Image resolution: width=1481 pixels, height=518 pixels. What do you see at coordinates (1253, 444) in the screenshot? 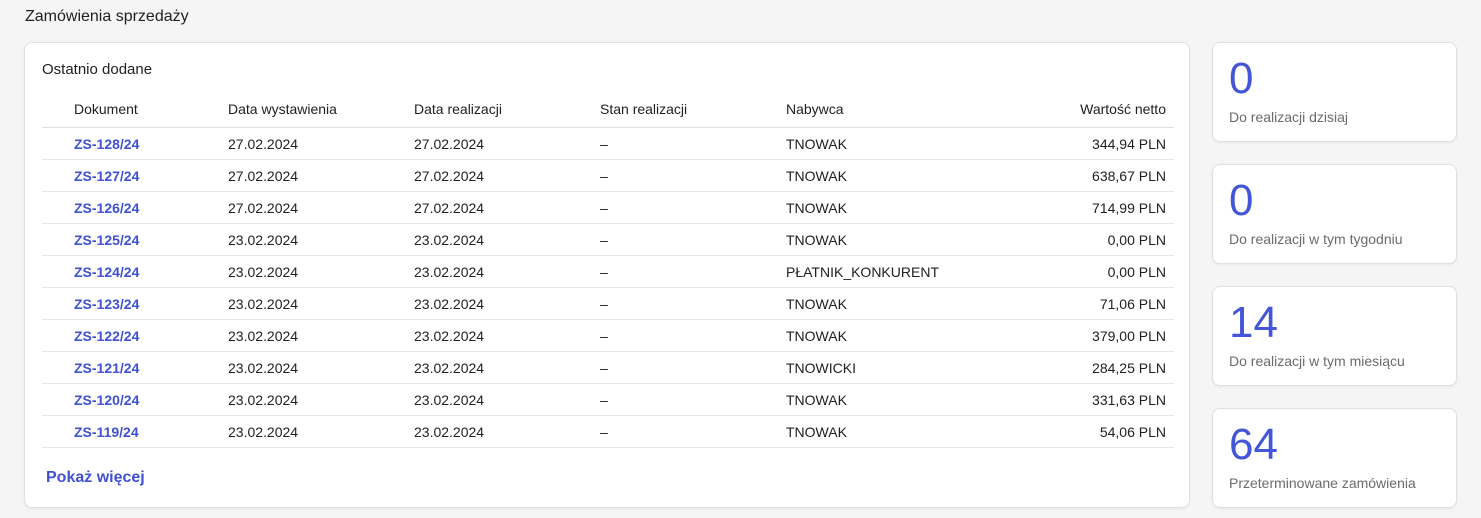
I see `stat-value: 64` at bounding box center [1253, 444].